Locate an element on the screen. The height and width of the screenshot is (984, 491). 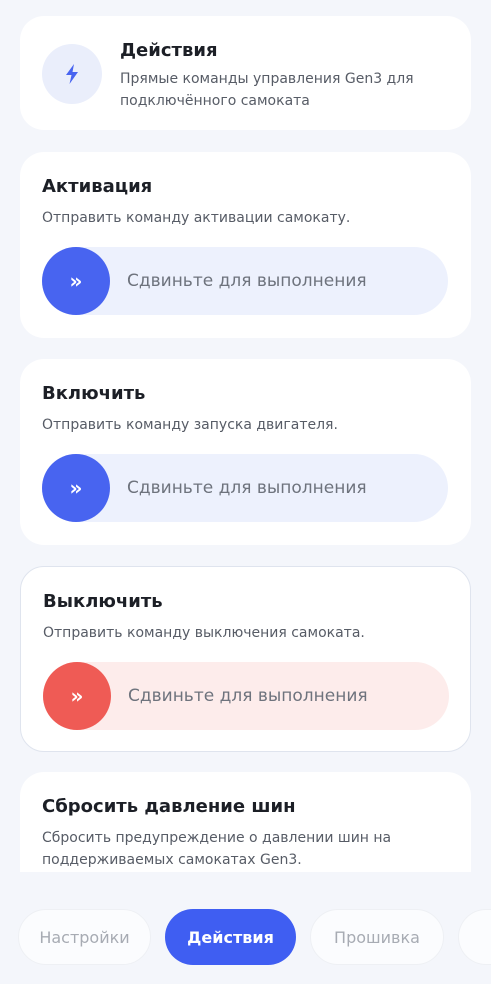
power-on-description: Отправить команду запуска двигателя. is located at coordinates (190, 425).